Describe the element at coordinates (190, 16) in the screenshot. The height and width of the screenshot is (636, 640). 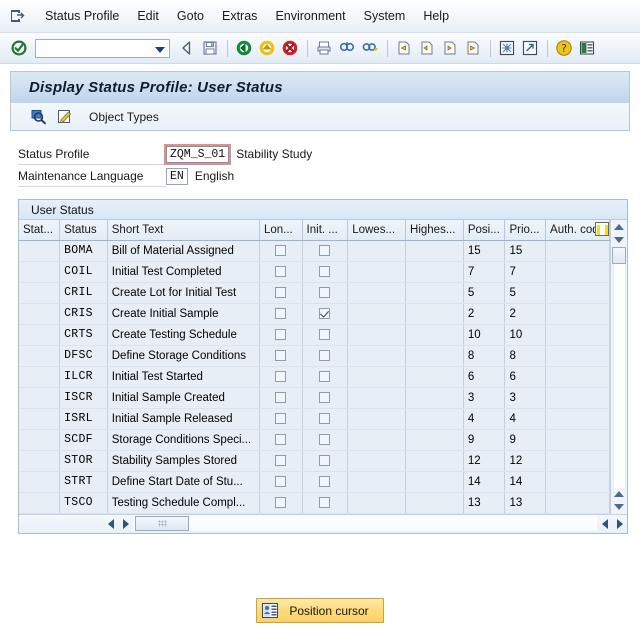
I see `menu-item-goto: Goto` at that location.